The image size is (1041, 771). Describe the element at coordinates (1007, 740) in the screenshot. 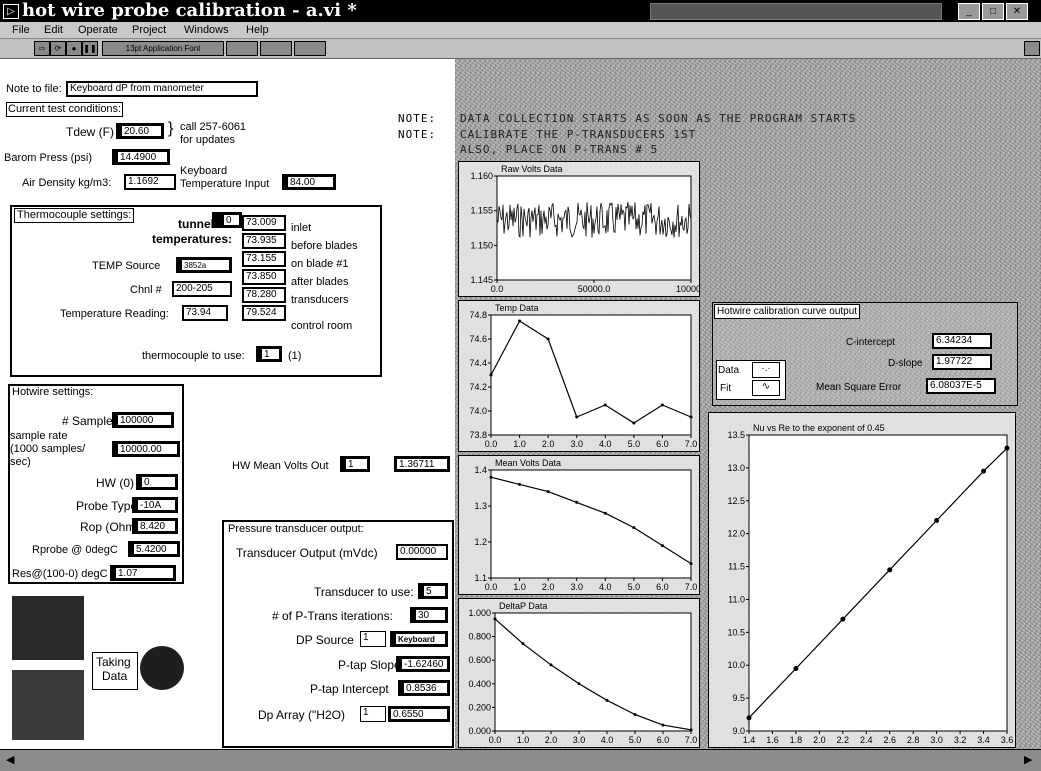

I see `x-tick-label: 3.6` at that location.